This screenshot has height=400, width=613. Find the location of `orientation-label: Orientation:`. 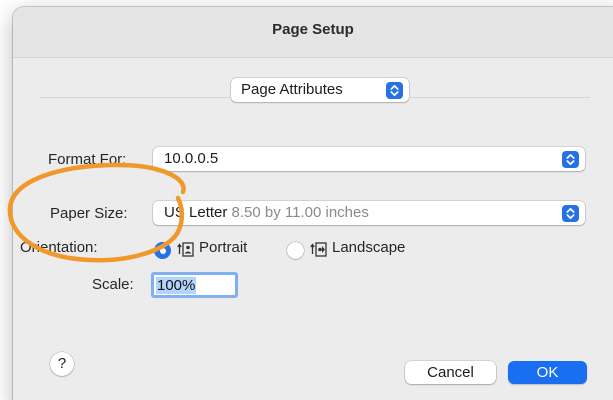

orientation-label: Orientation: is located at coordinates (59, 247).